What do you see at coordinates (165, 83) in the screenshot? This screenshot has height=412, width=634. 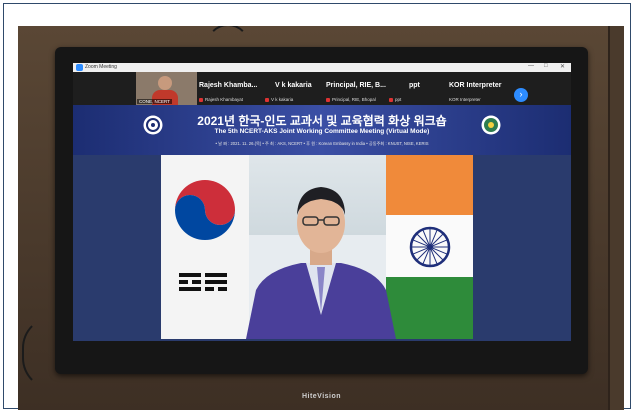 I see `participant-face` at bounding box center [165, 83].